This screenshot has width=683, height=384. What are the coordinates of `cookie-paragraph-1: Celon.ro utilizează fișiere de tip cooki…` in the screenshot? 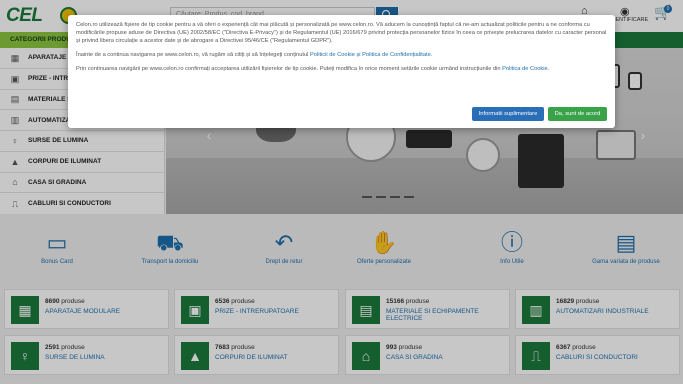 It's located at (341, 33).